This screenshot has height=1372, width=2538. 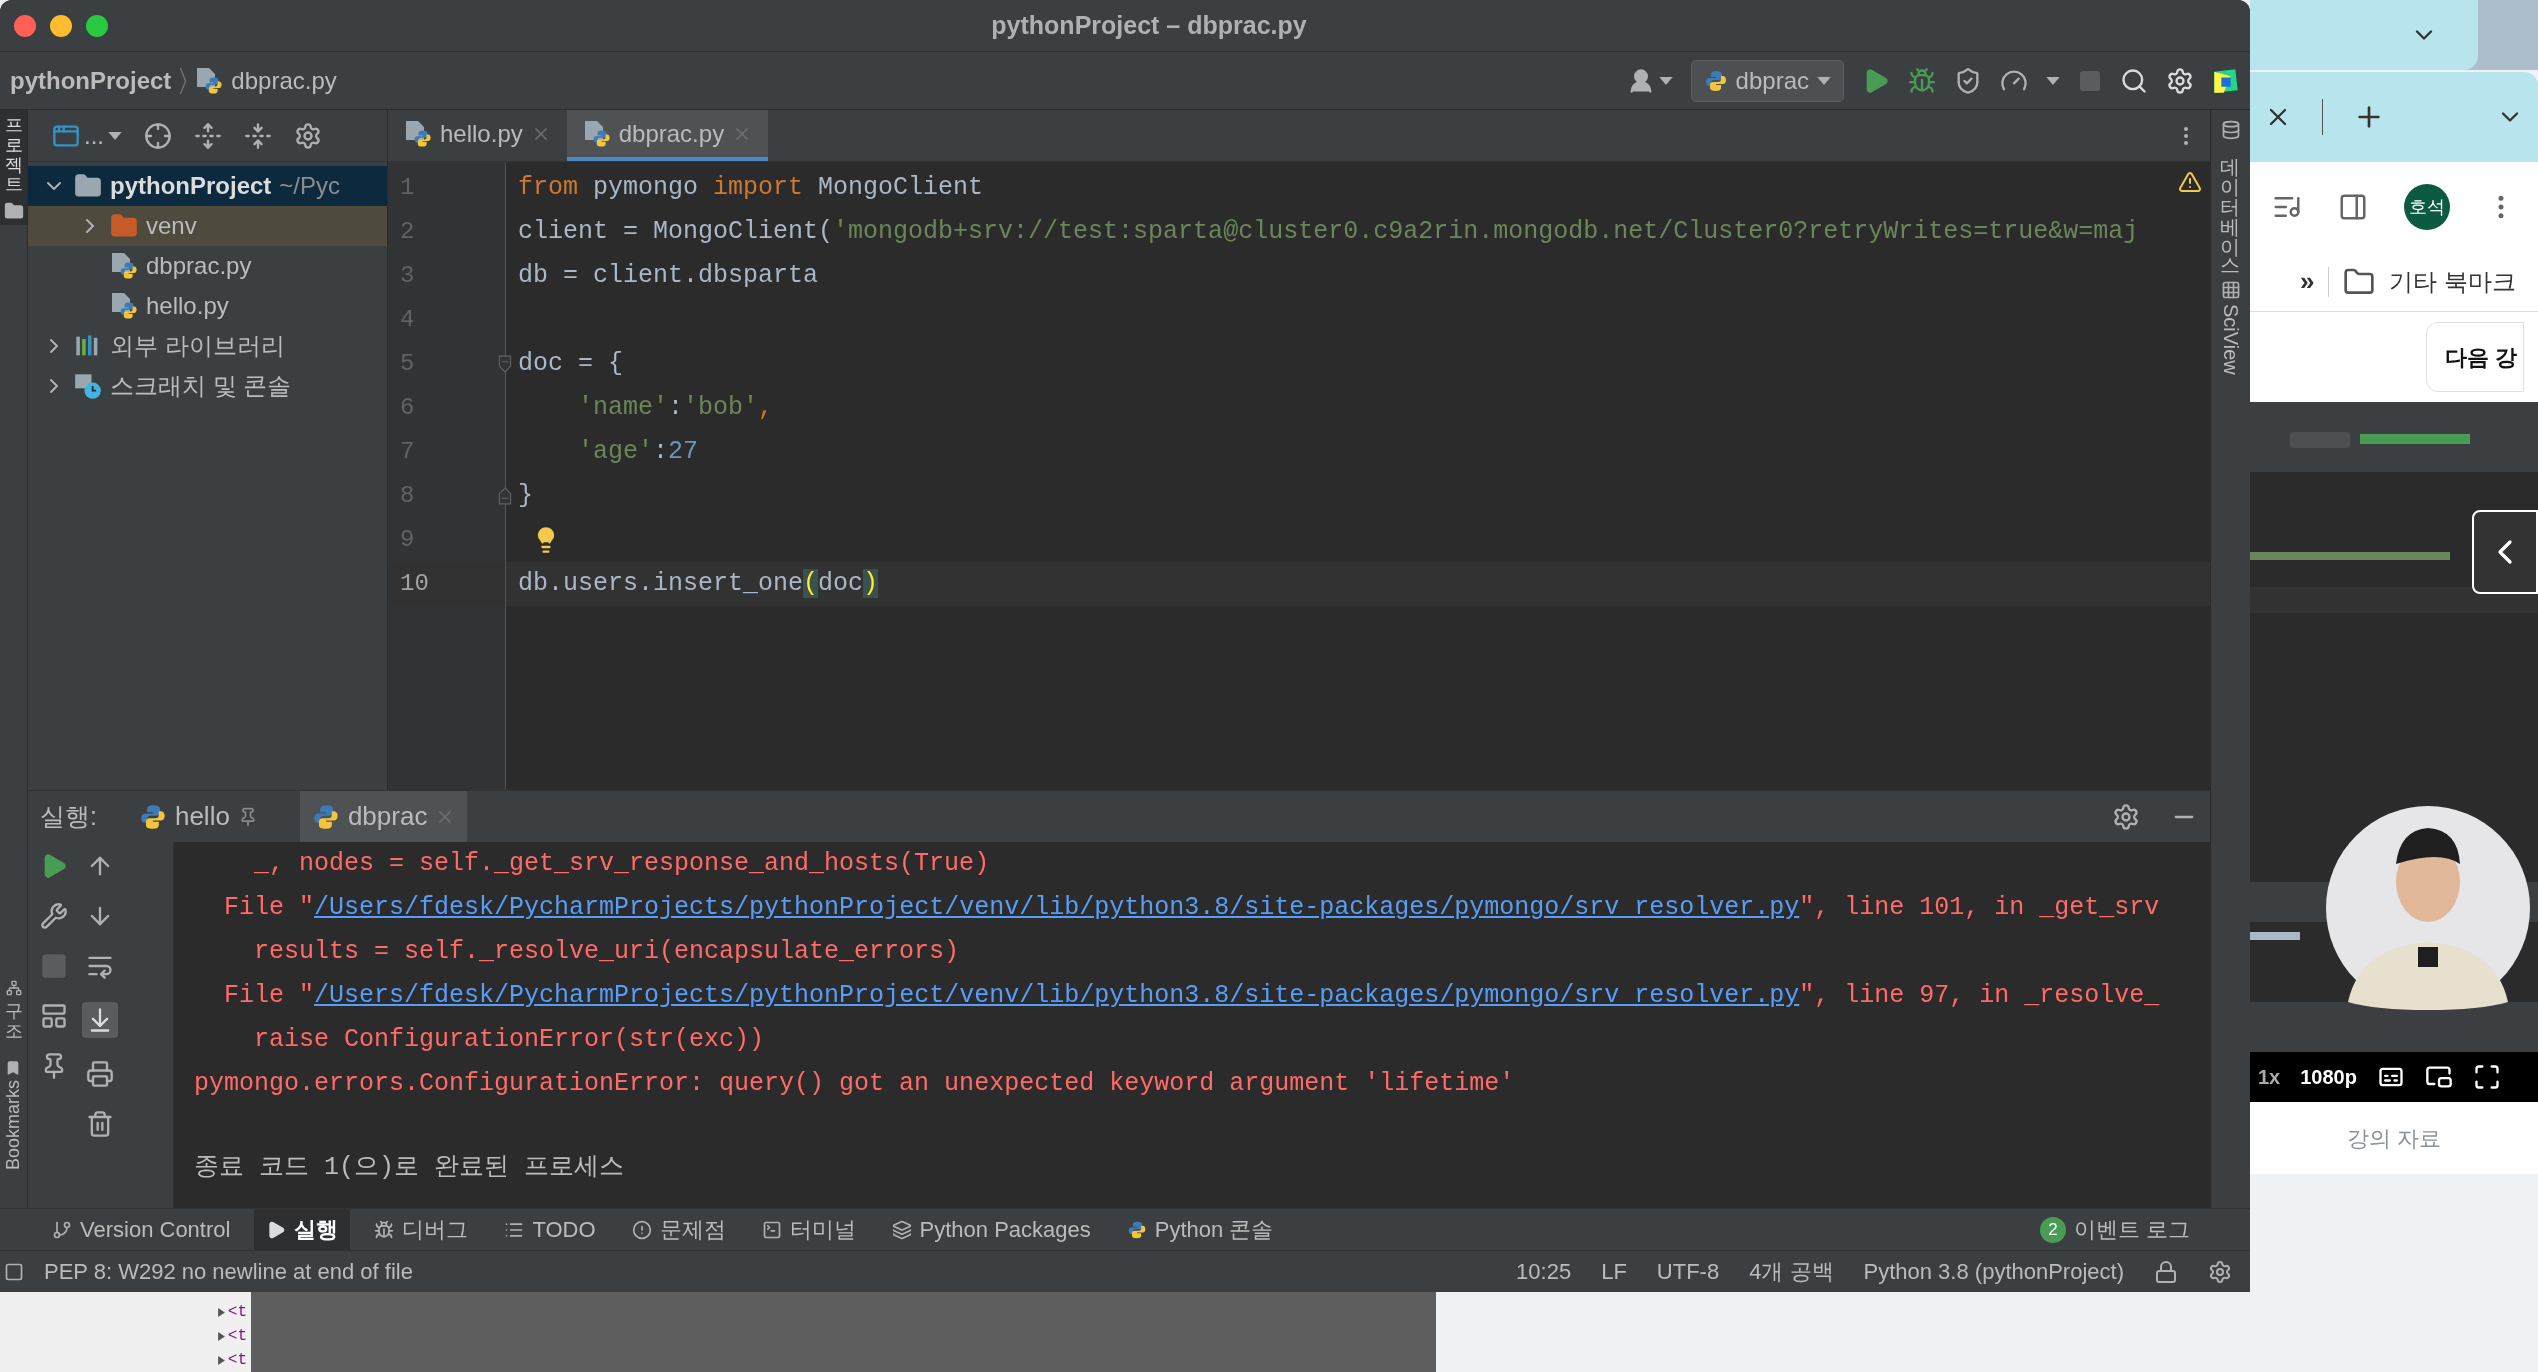 I want to click on tree-item: pythonProject ~/Pyc, so click(x=207, y=186).